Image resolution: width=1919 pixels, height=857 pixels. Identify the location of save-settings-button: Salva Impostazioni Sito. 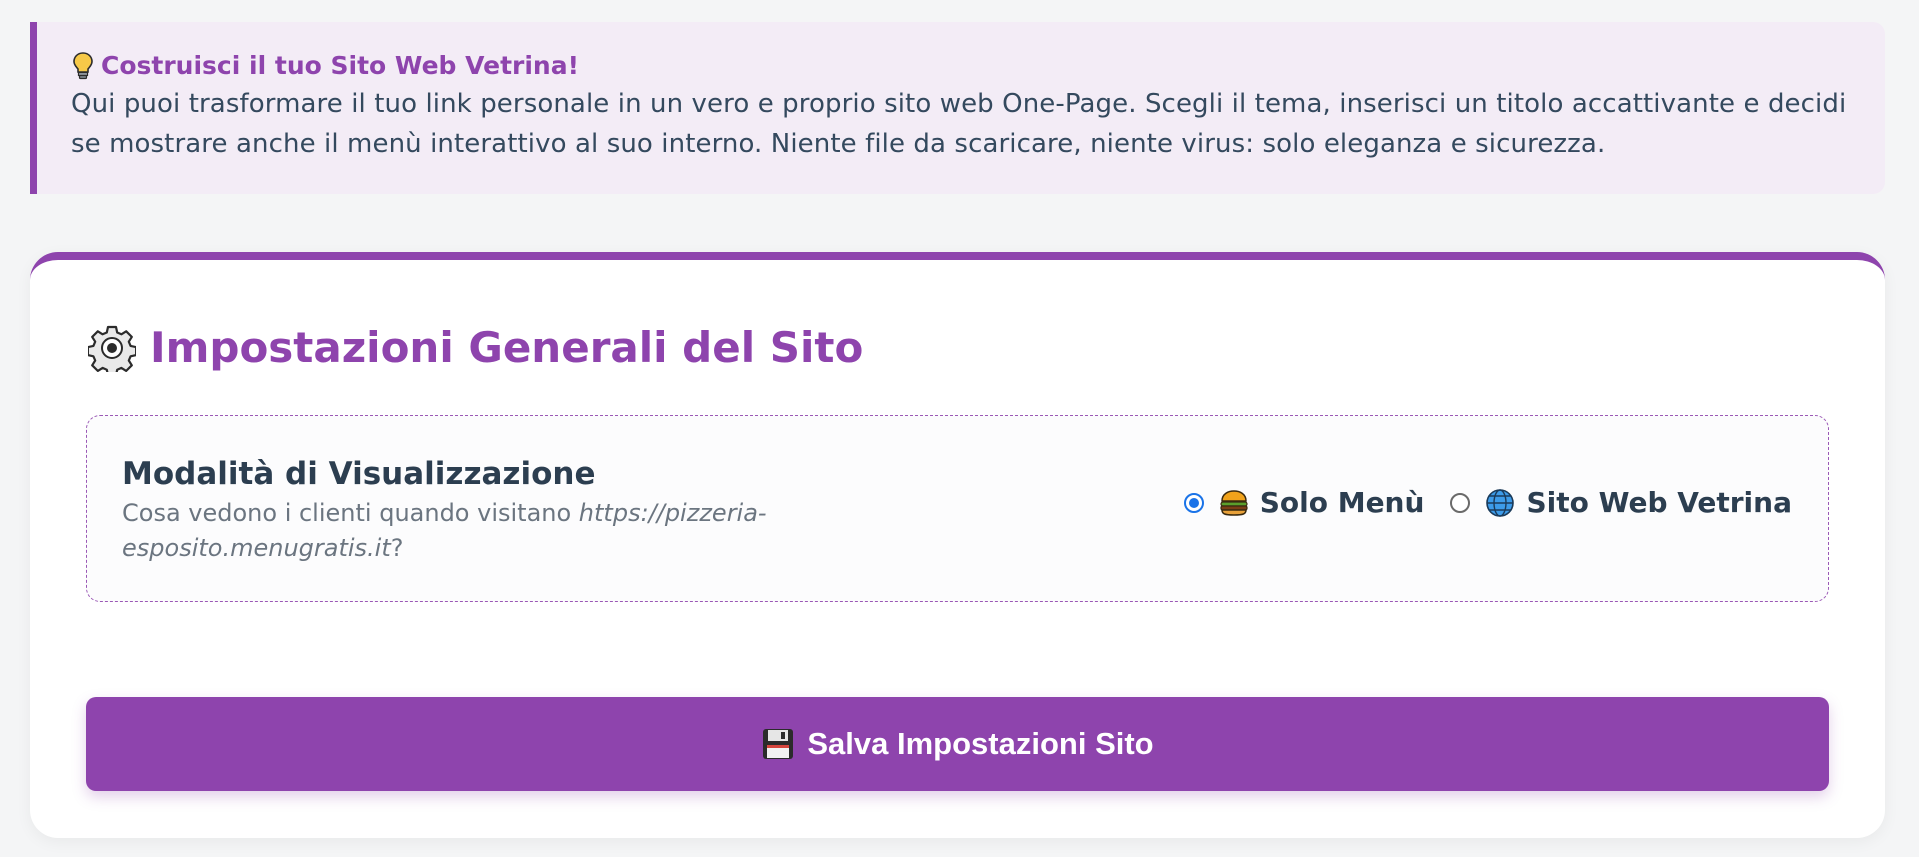
(957, 744).